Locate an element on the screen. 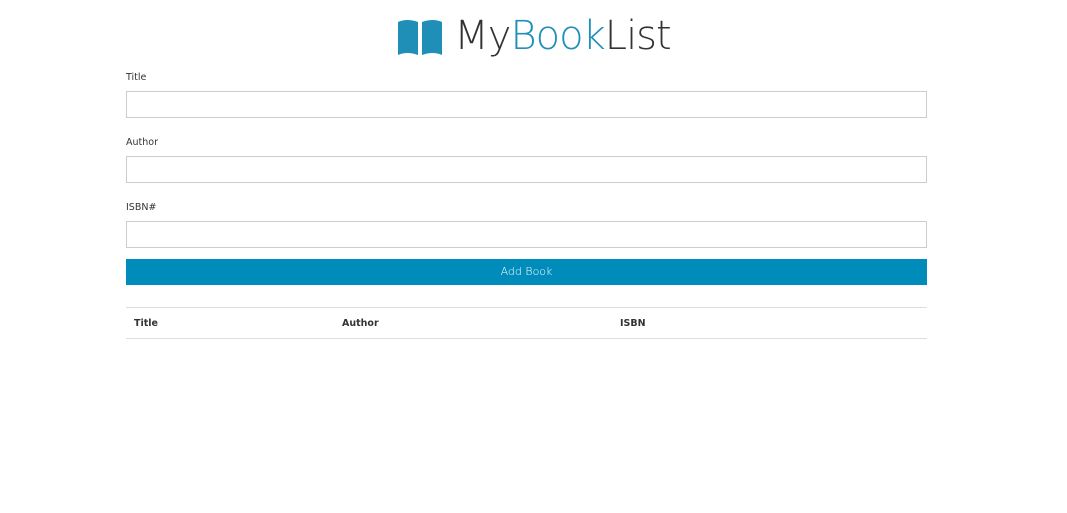  isbn-field-group: ISBN# is located at coordinates (526, 224).